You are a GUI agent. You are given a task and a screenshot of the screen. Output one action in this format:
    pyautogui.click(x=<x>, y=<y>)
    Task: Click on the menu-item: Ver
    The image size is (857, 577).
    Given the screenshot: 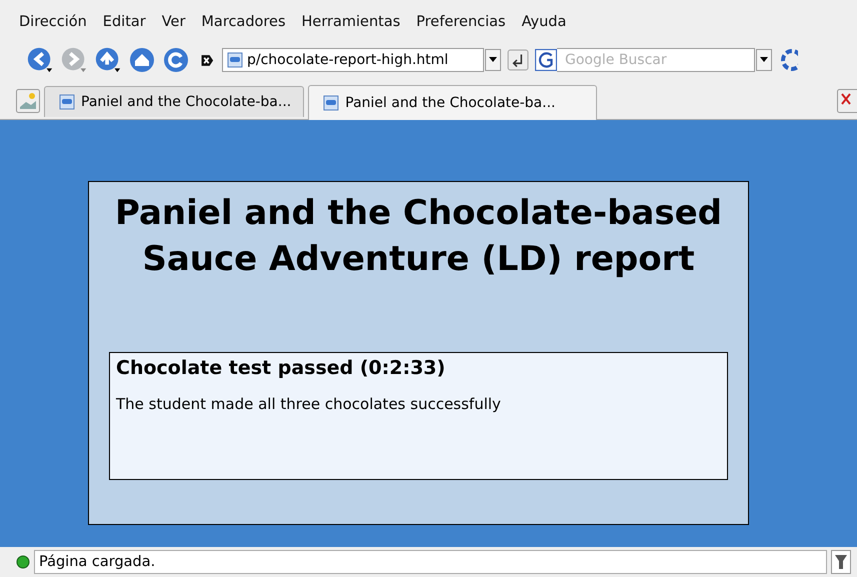 What is the action you would take?
    pyautogui.click(x=174, y=22)
    